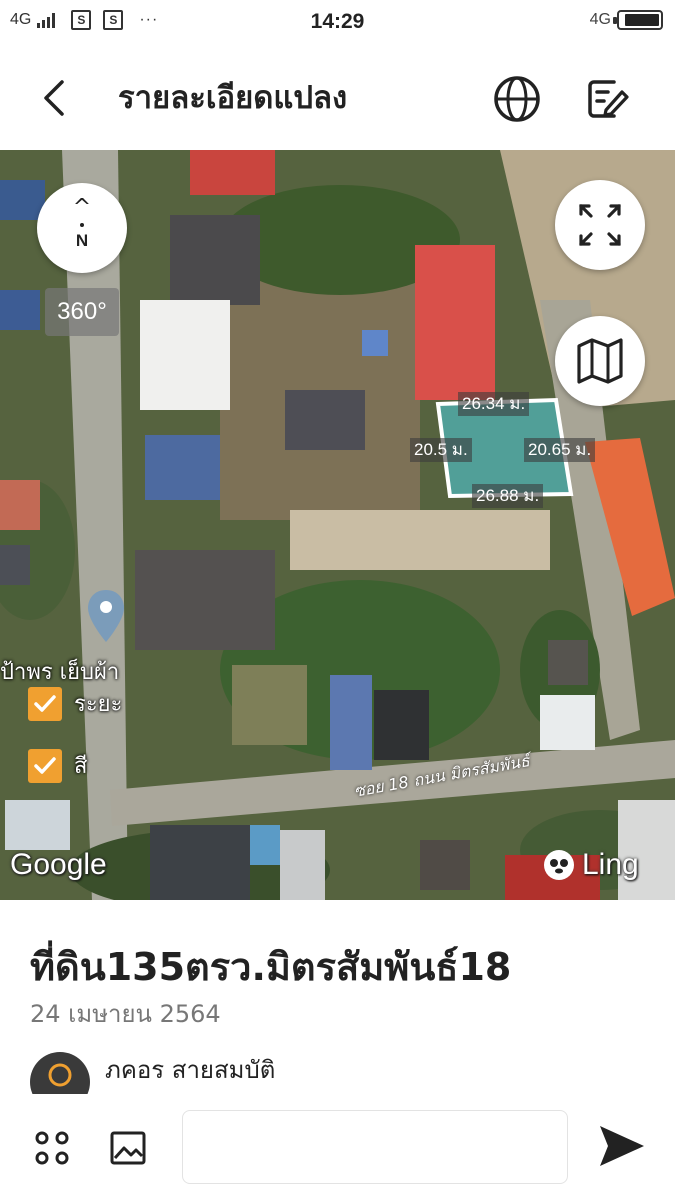 This screenshot has height=1200, width=675. I want to click on back-button, so click(56, 98).